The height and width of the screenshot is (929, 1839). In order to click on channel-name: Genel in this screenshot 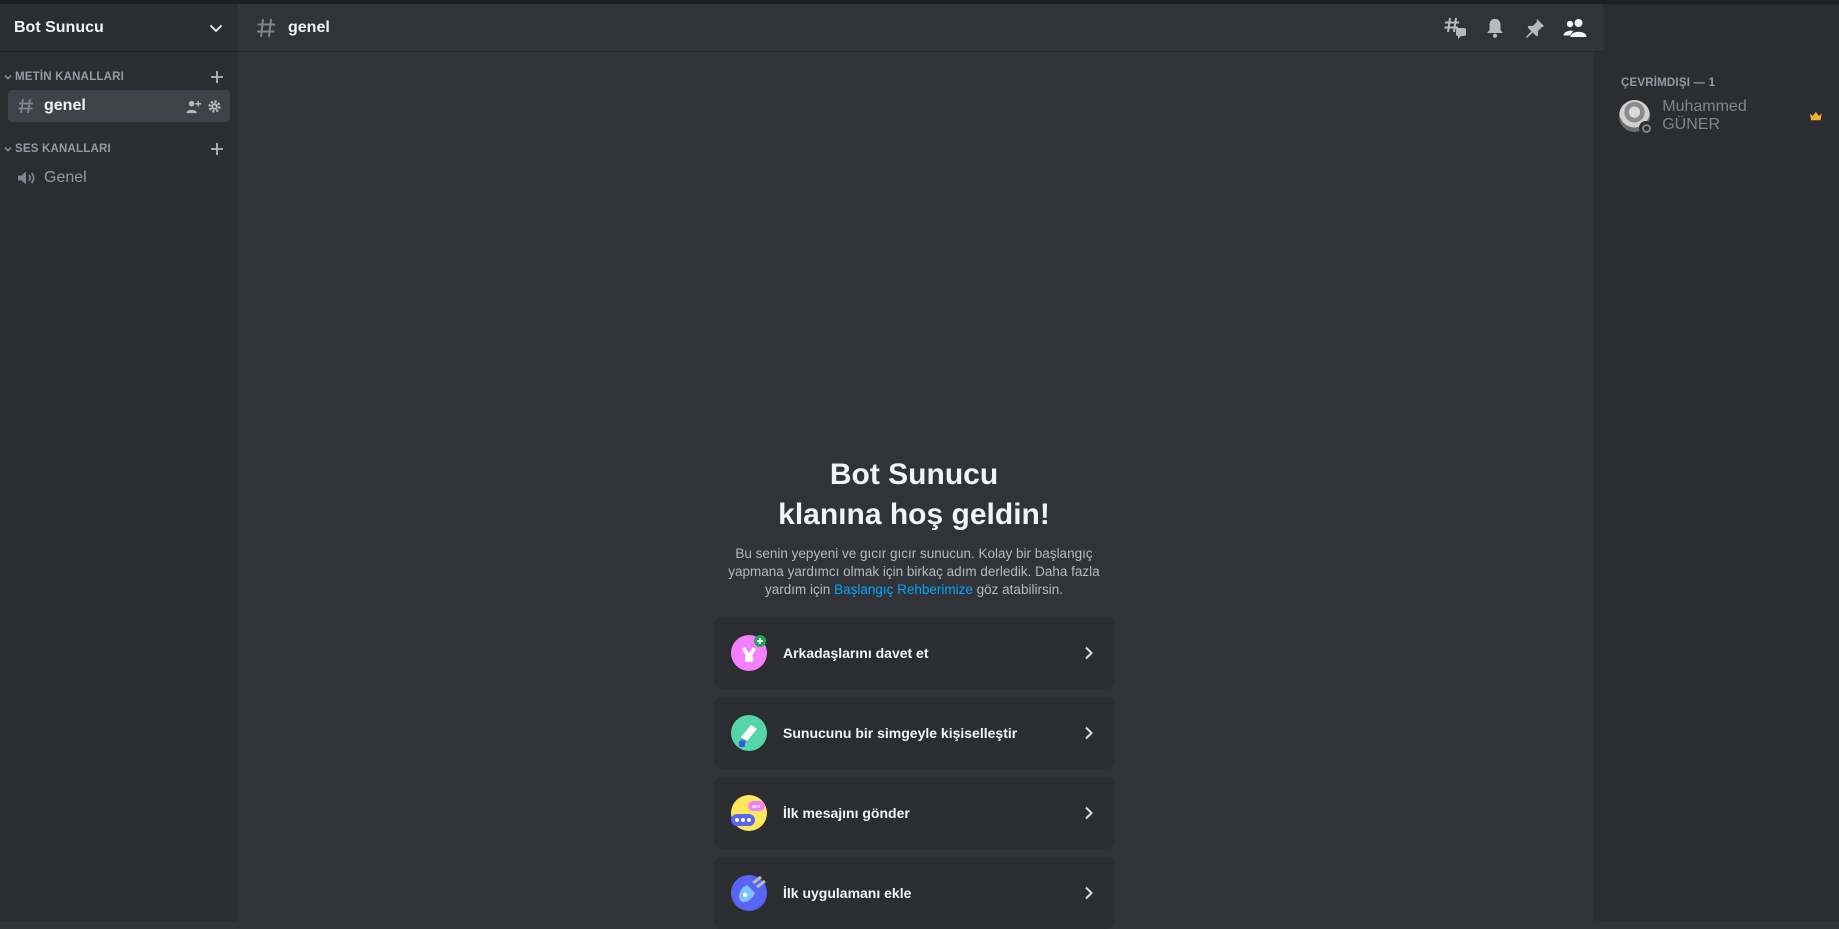, I will do `click(65, 177)`.